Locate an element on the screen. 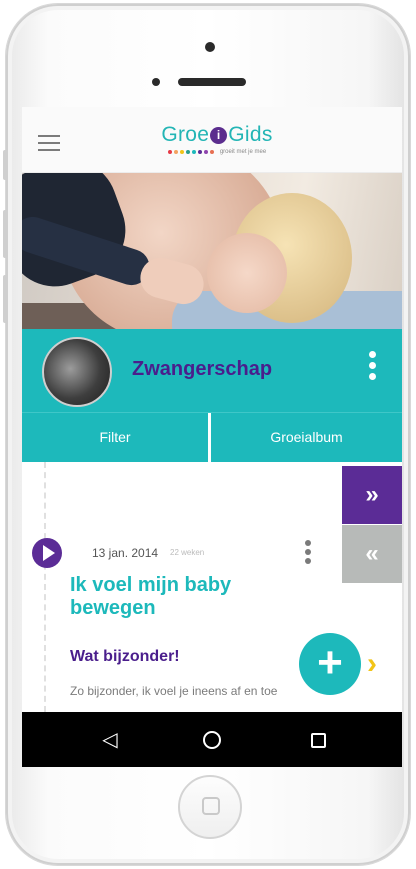  groeigids-logo: Groe i Gids groeit met je mee is located at coordinates (217, 145).